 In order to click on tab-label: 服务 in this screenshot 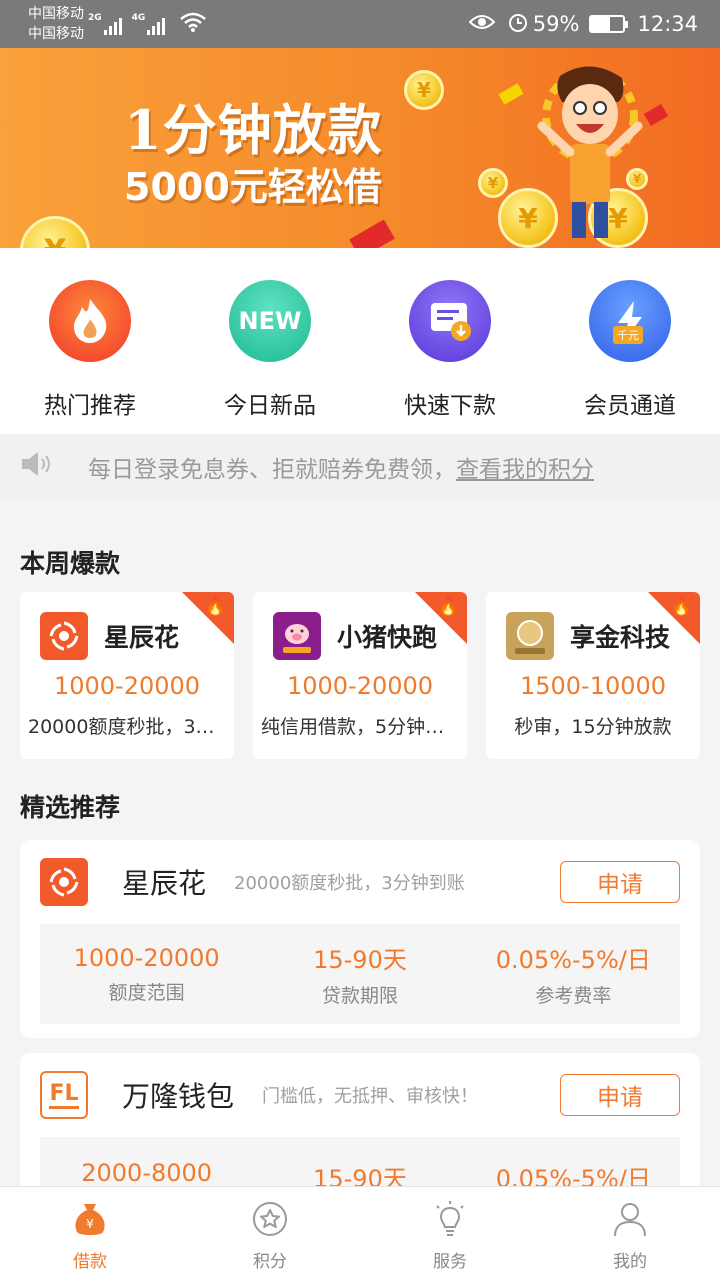, I will do `click(450, 1262)`.